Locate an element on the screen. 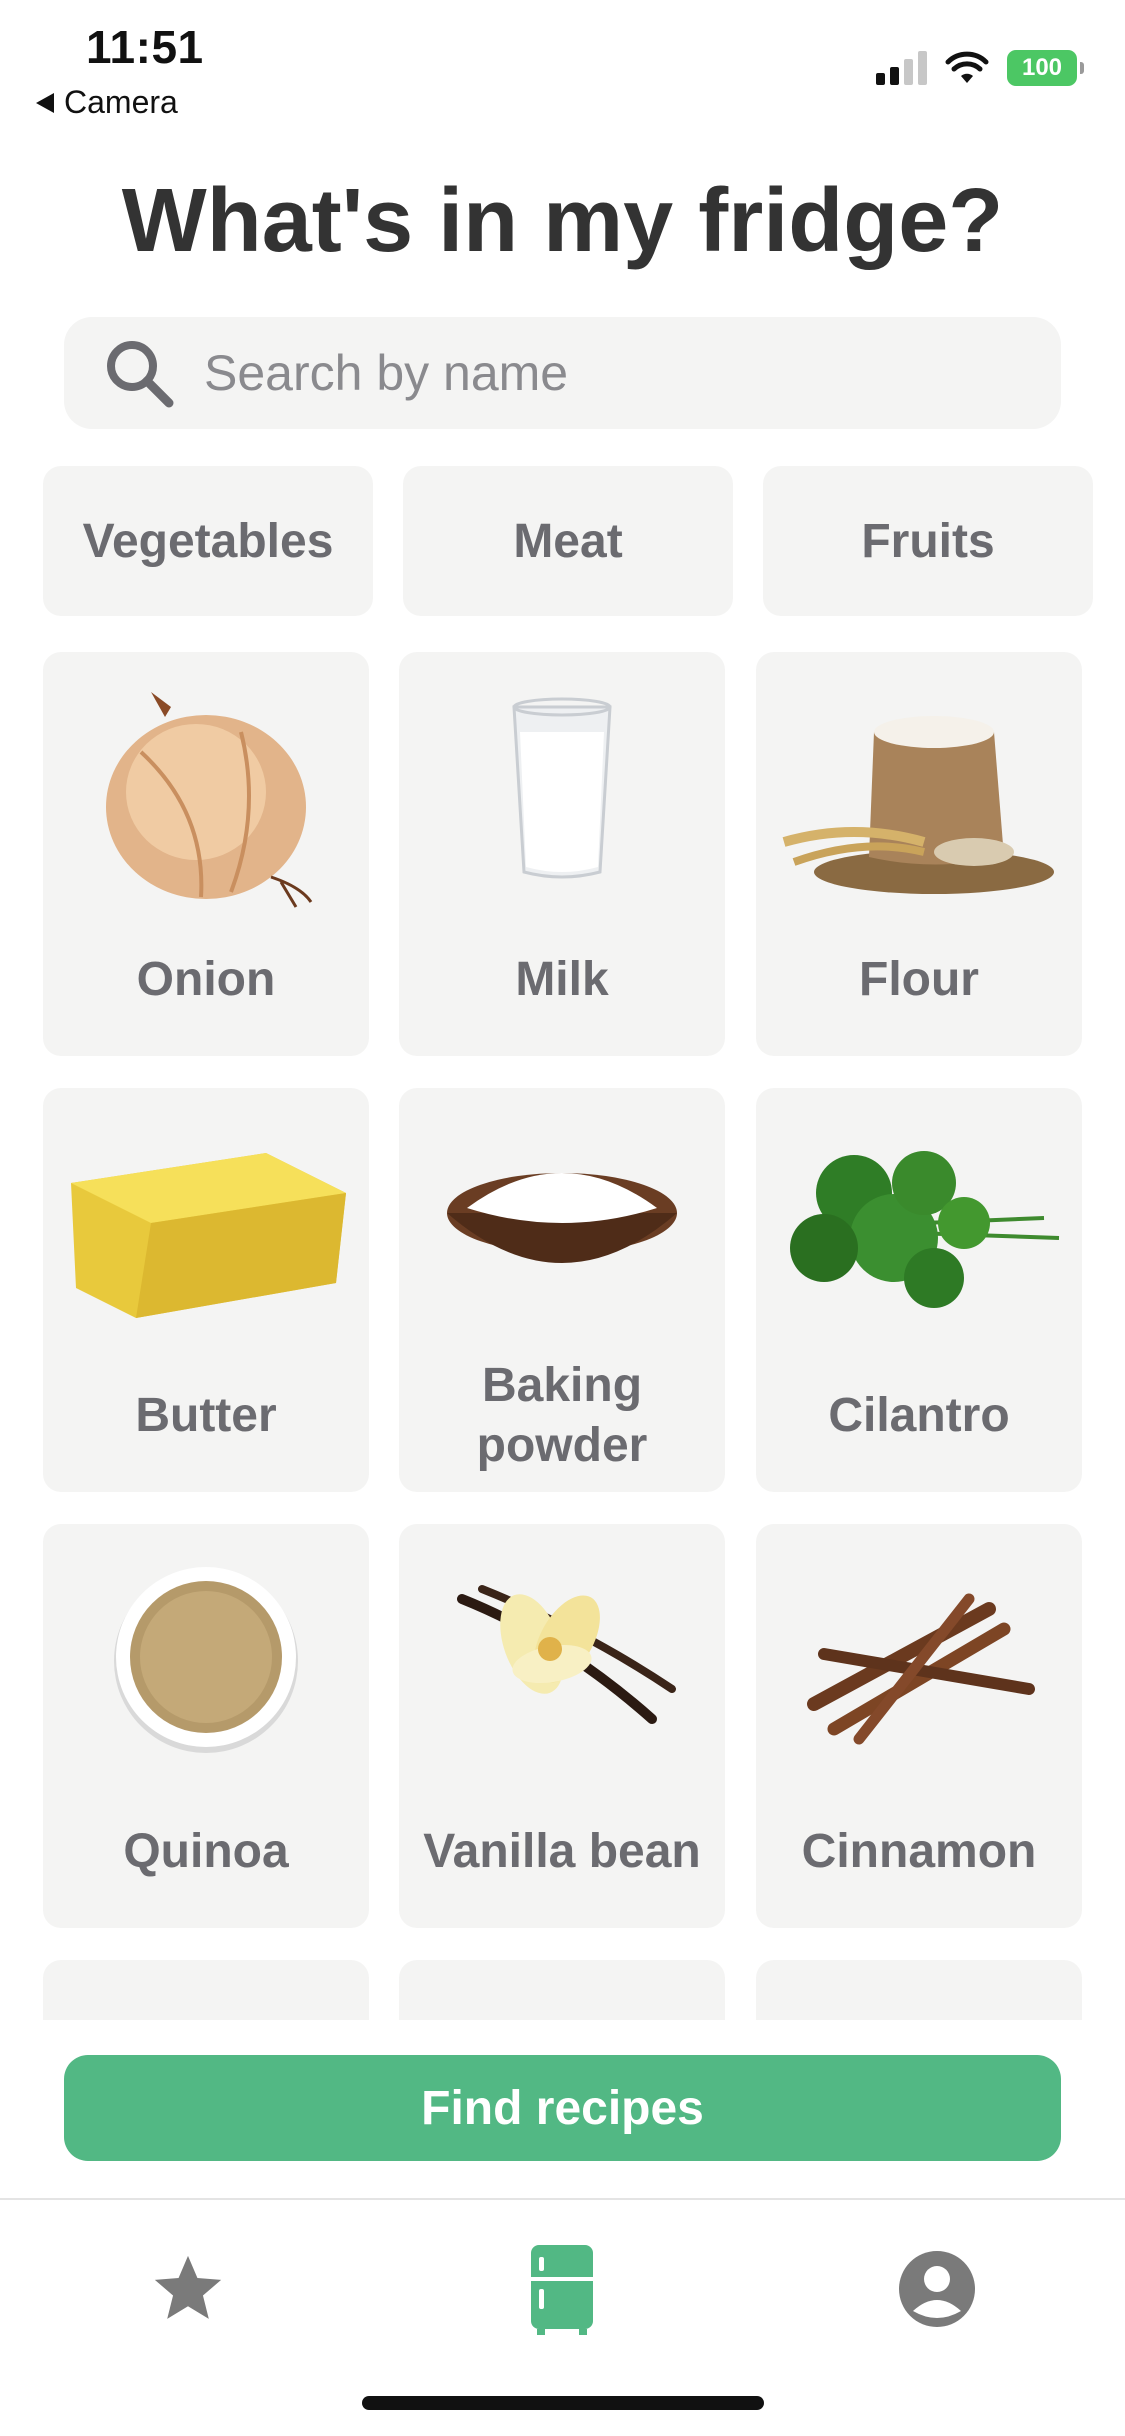  onion-image is located at coordinates (206, 787).